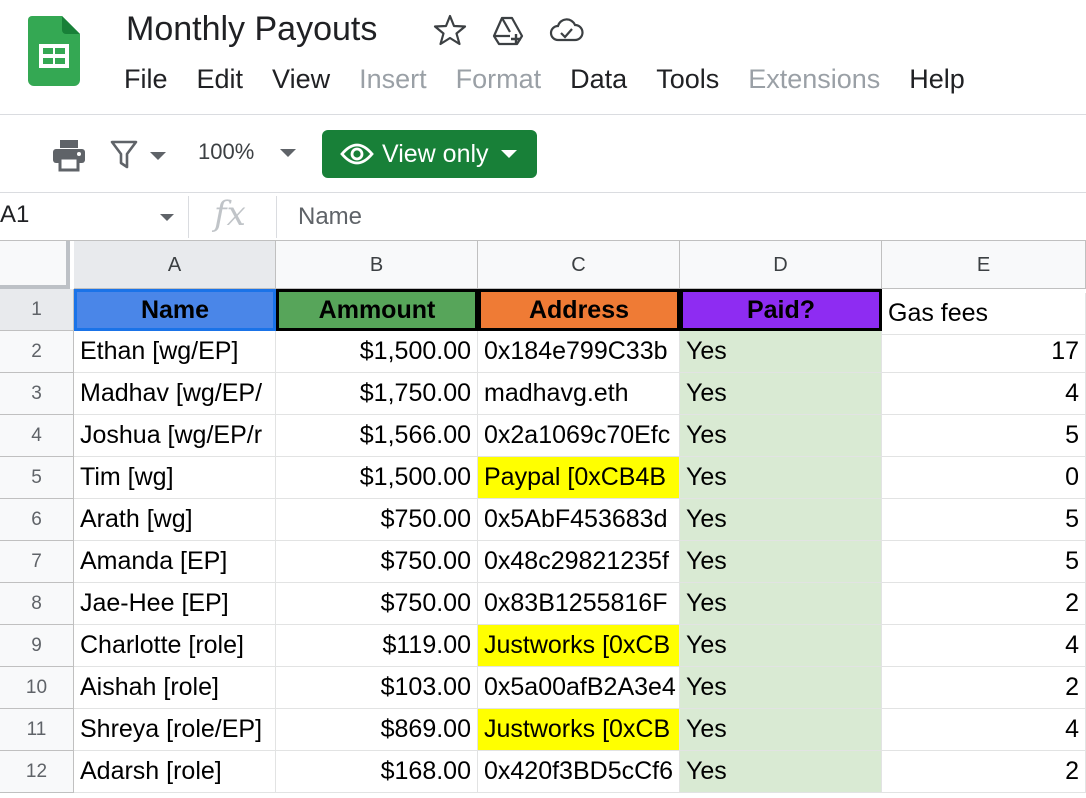 Image resolution: width=1086 pixels, height=798 pixels. I want to click on cell-amount: $168.00, so click(377, 772).